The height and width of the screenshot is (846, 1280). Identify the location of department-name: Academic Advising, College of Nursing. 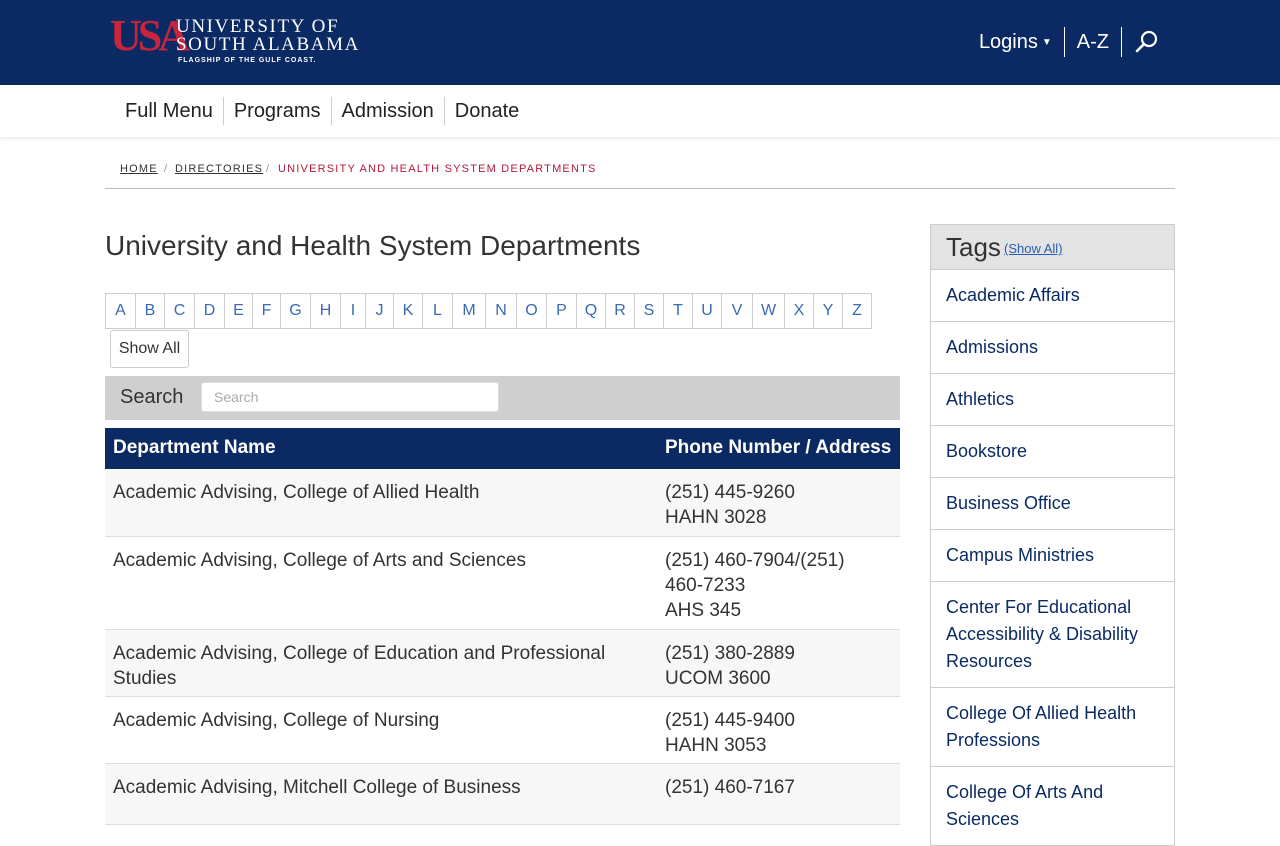
(276, 720).